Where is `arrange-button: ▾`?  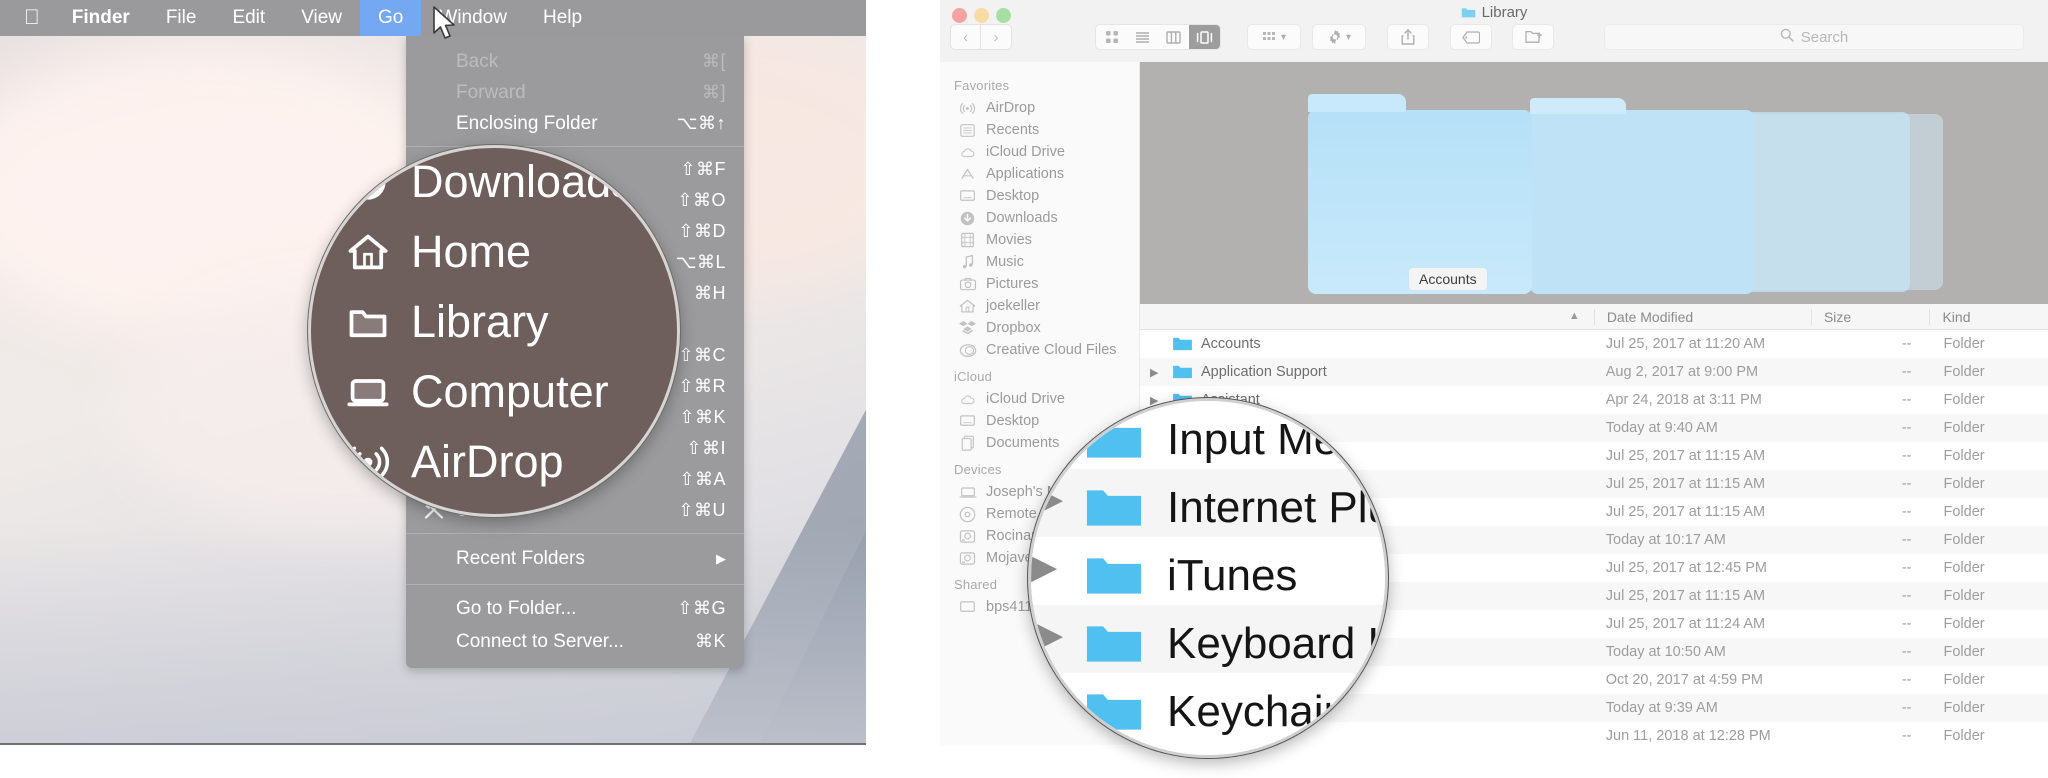 arrange-button: ▾ is located at coordinates (1274, 37).